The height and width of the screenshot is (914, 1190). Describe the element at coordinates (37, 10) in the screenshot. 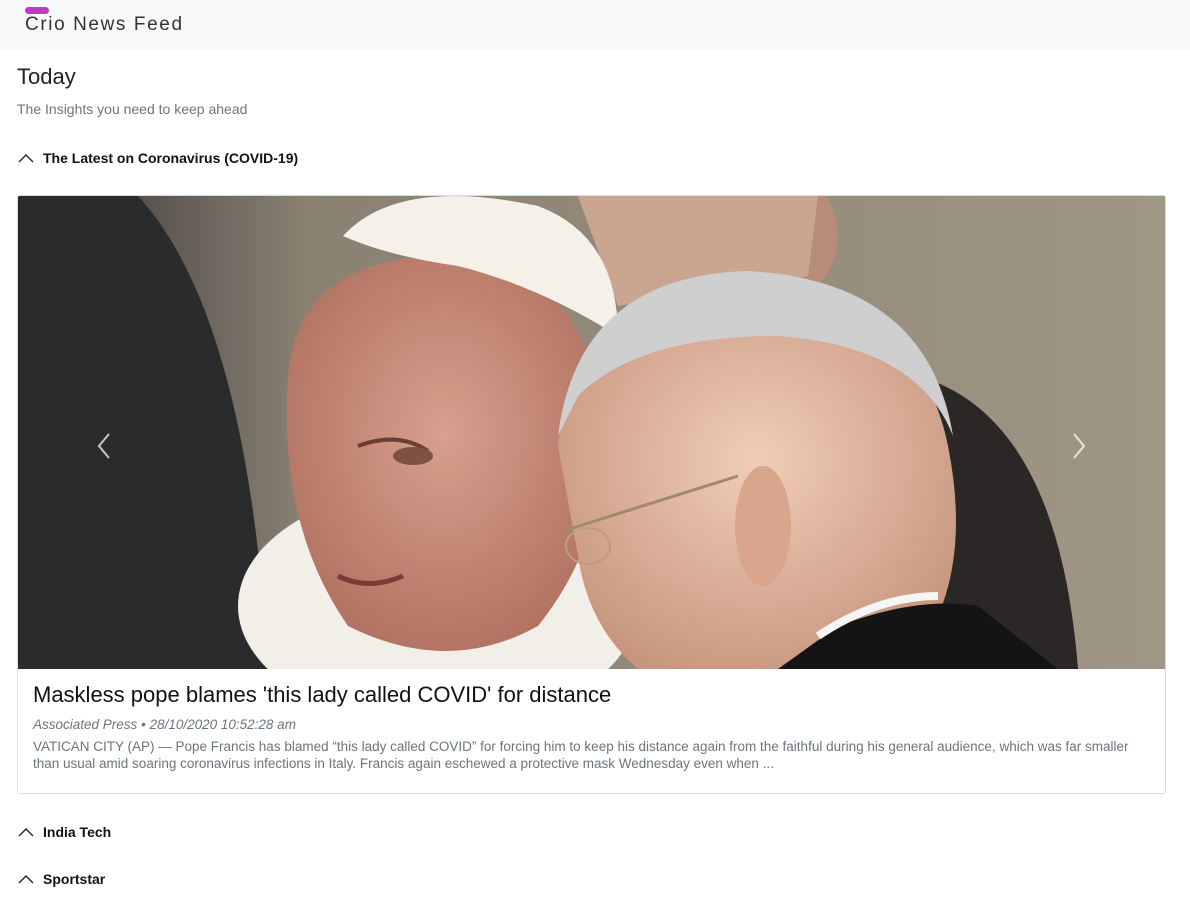

I see `brand-accent-bar` at that location.